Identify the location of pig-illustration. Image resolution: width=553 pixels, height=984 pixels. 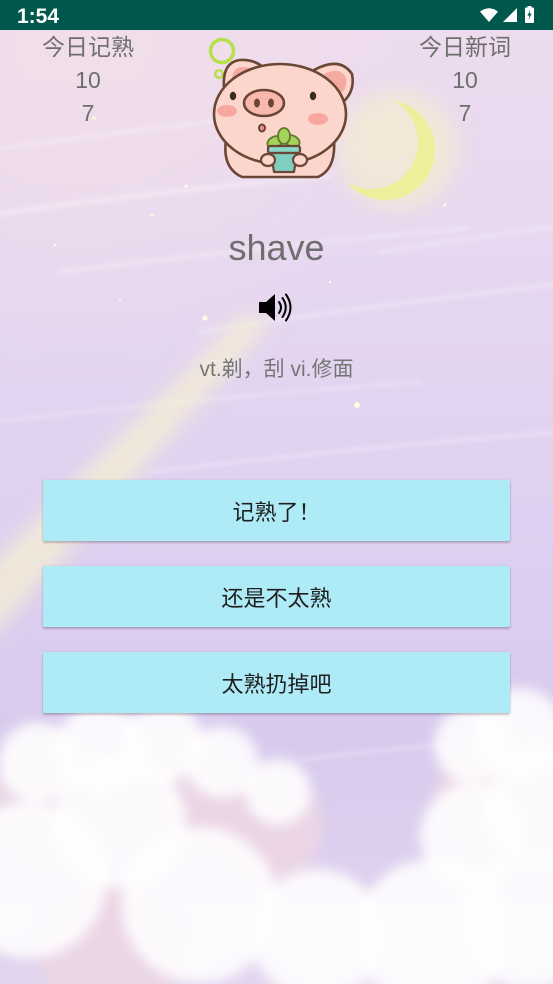
(281, 108).